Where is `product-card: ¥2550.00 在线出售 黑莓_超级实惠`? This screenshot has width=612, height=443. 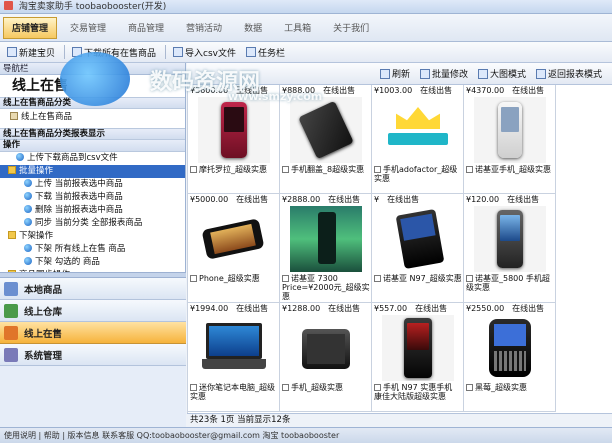
product-card: ¥2550.00 在线出售 黑莓_超级实惠 is located at coordinates (510, 357).